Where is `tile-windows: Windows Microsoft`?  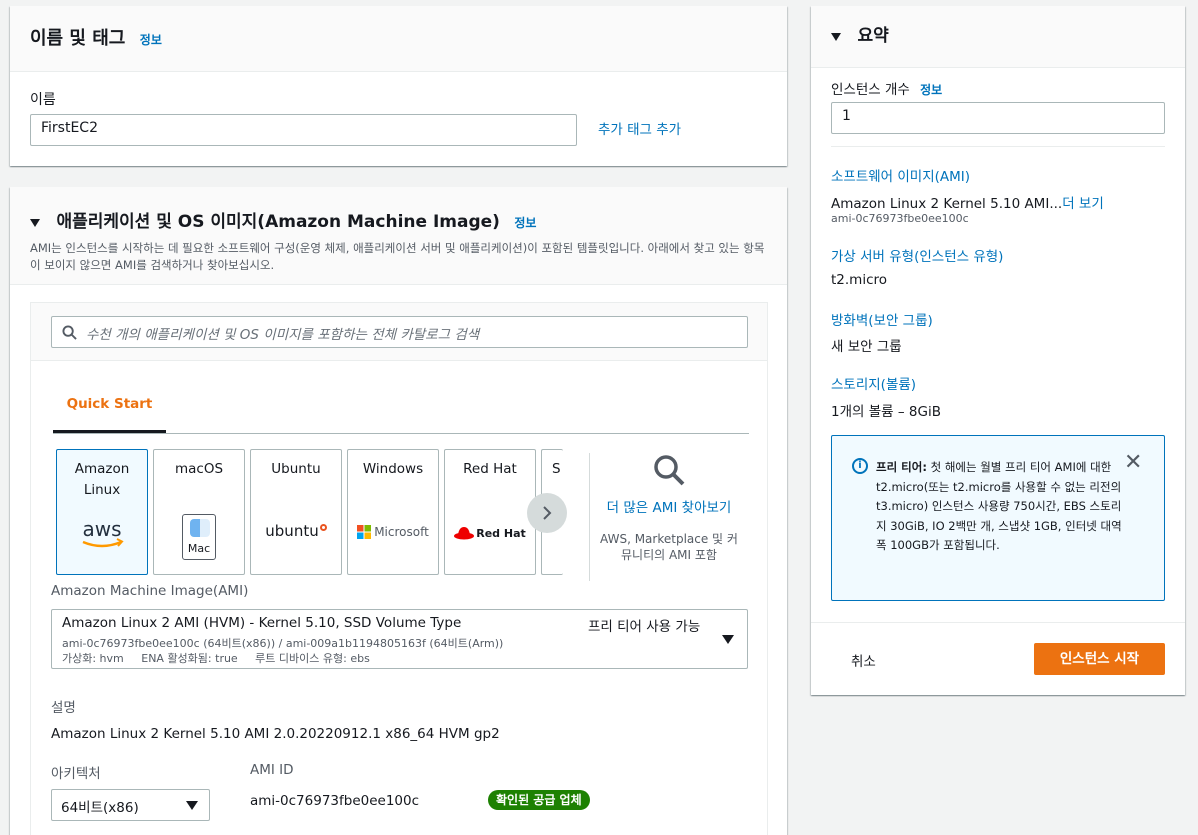
tile-windows: Windows Microsoft is located at coordinates (393, 512).